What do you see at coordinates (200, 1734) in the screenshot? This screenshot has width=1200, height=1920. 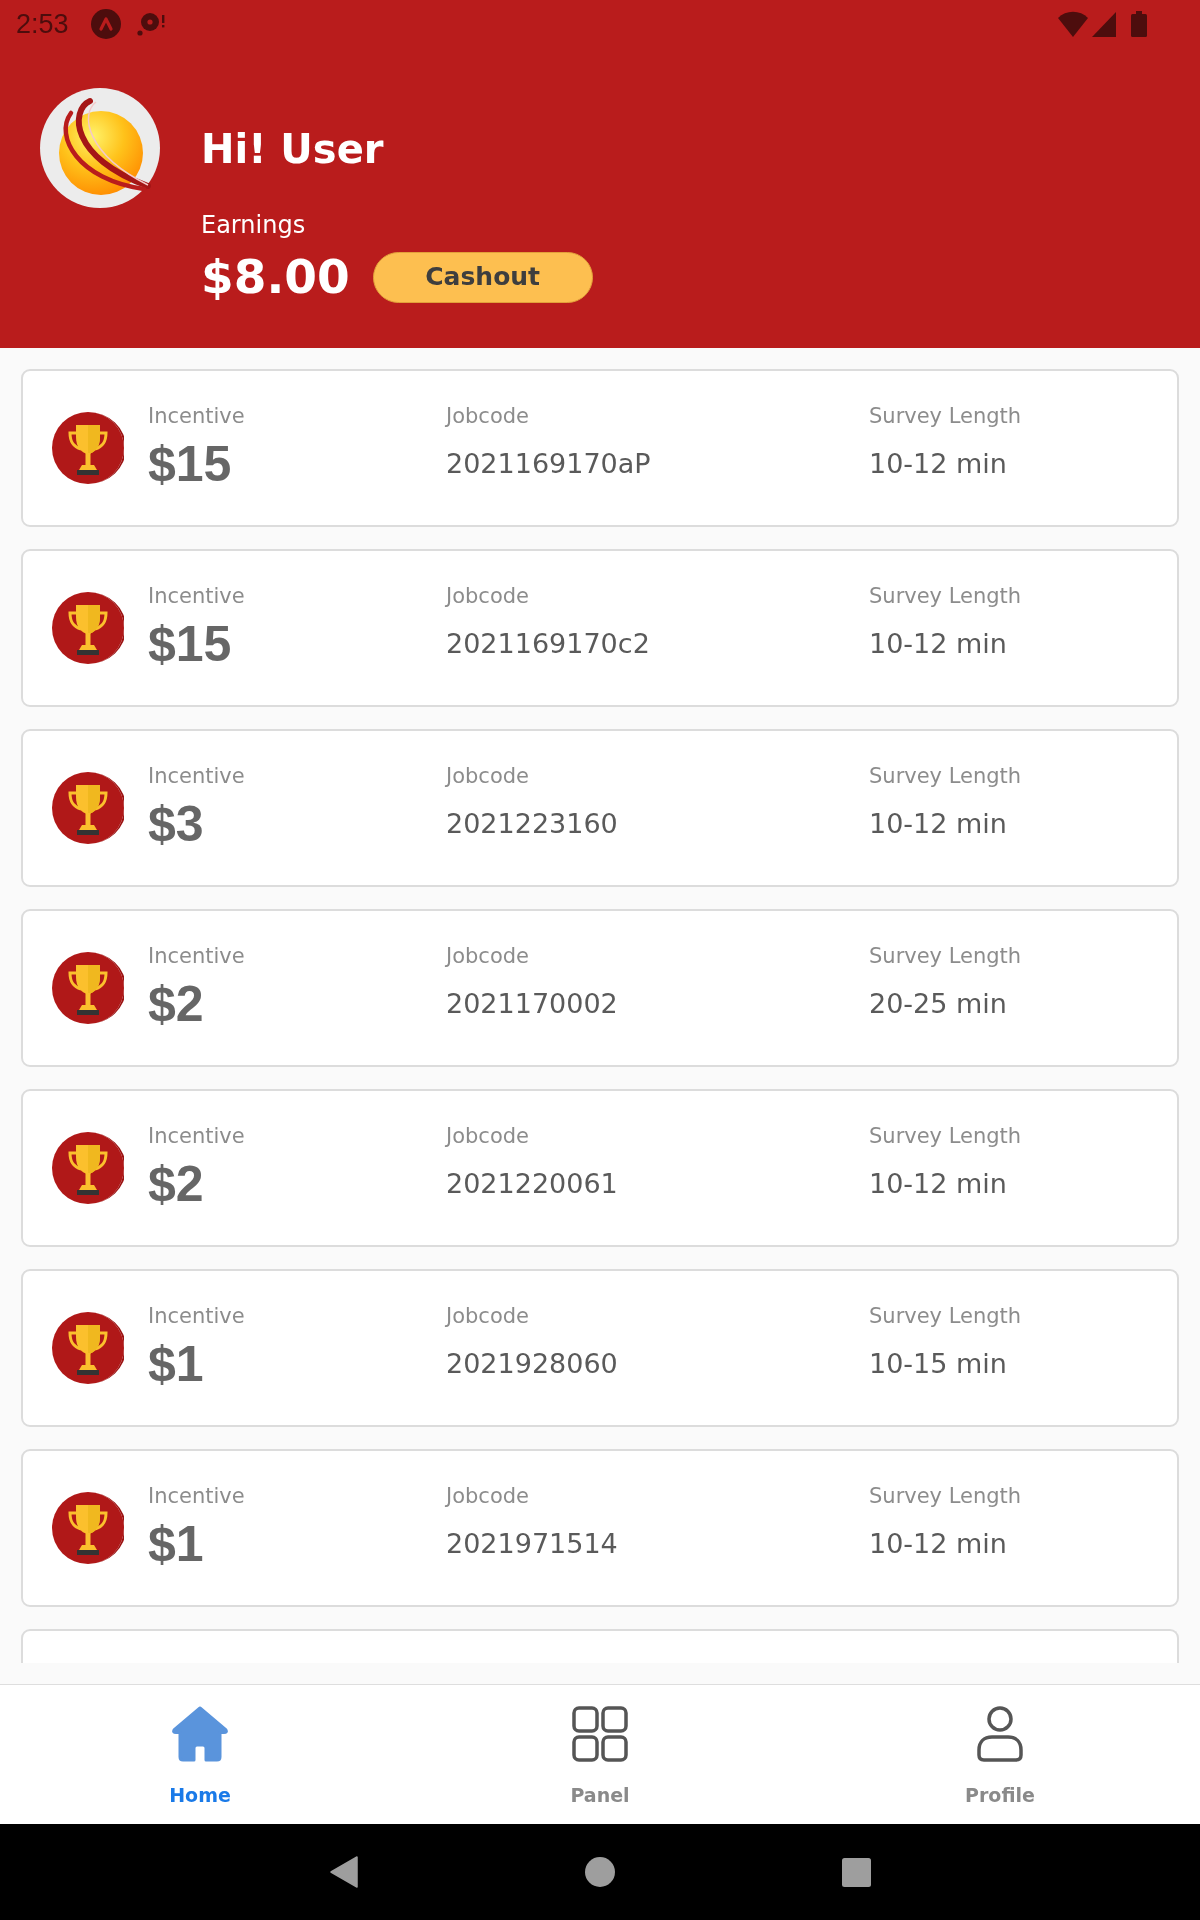 I see `home-icon` at bounding box center [200, 1734].